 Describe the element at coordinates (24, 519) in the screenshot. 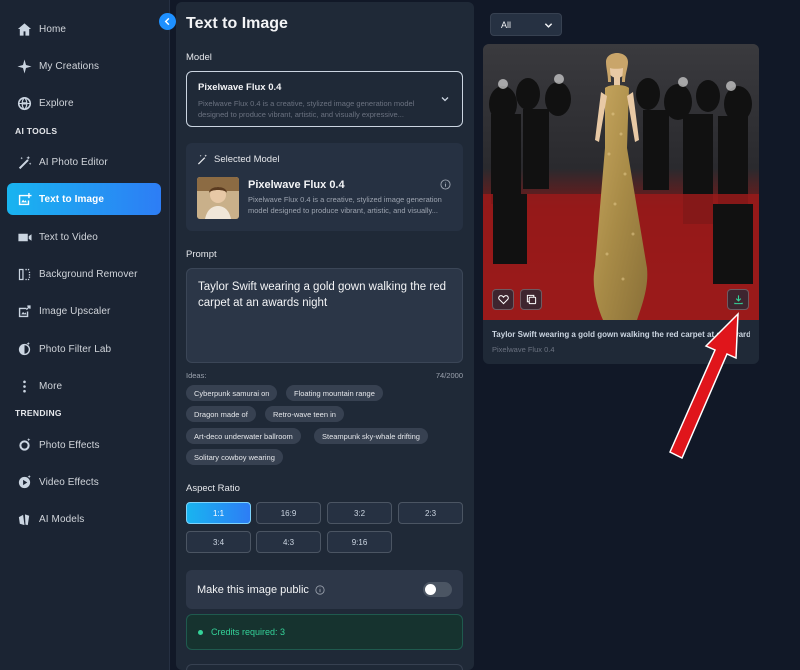

I see `models-icon` at that location.